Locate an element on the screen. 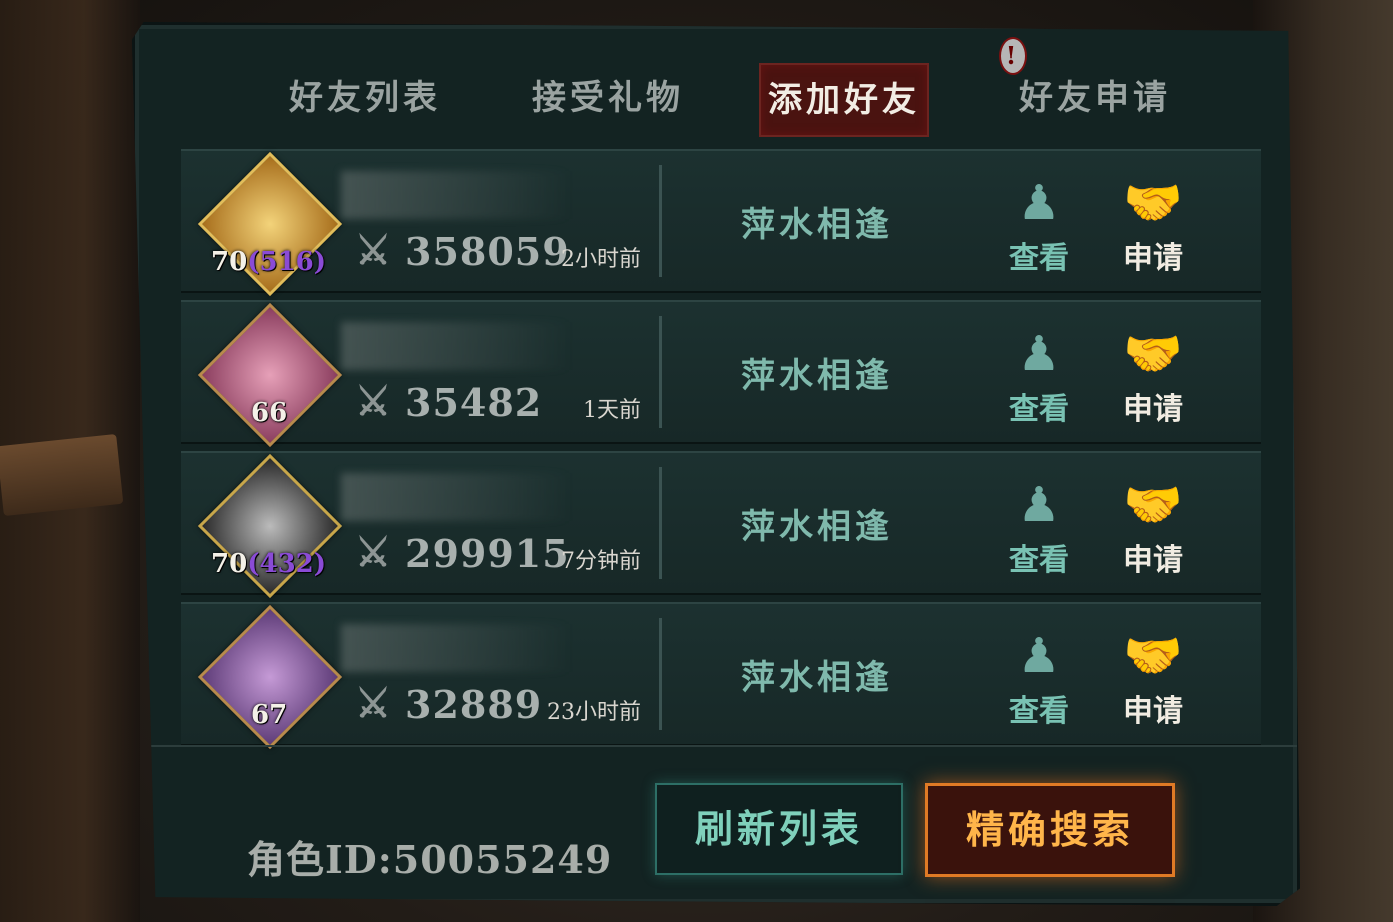  list-item: 70(516) ⚔ 358059 2小时前 萍水相逢 ♟ 查看 🤝 申请 is located at coordinates (721, 223).